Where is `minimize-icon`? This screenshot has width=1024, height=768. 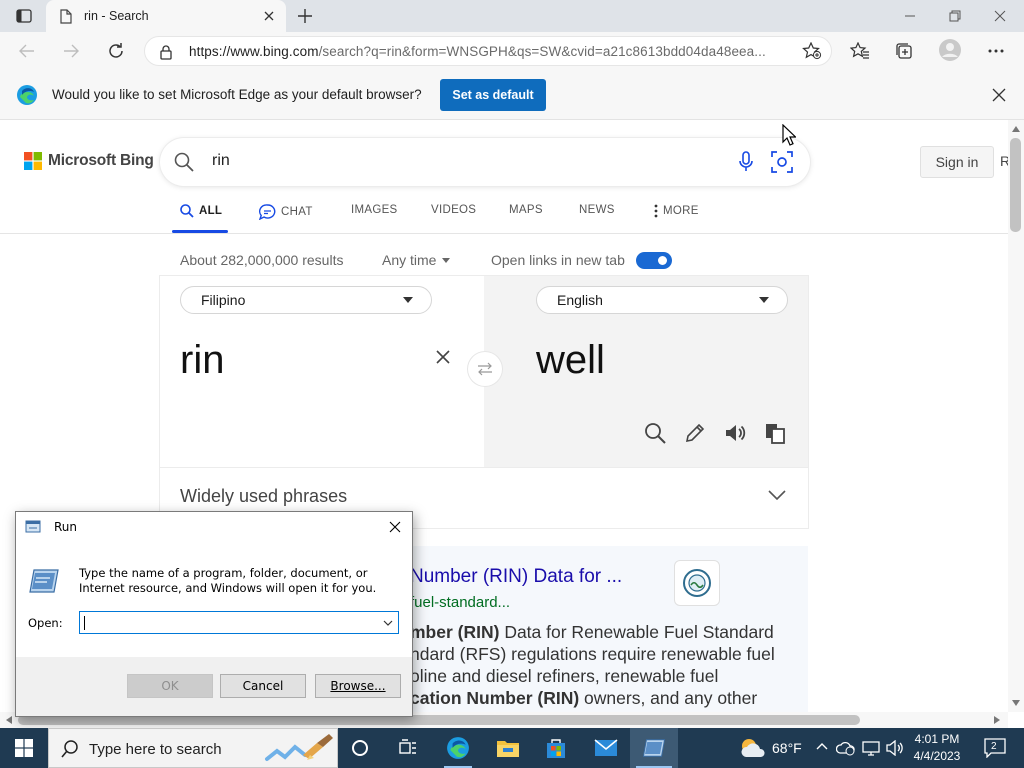 minimize-icon is located at coordinates (910, 16).